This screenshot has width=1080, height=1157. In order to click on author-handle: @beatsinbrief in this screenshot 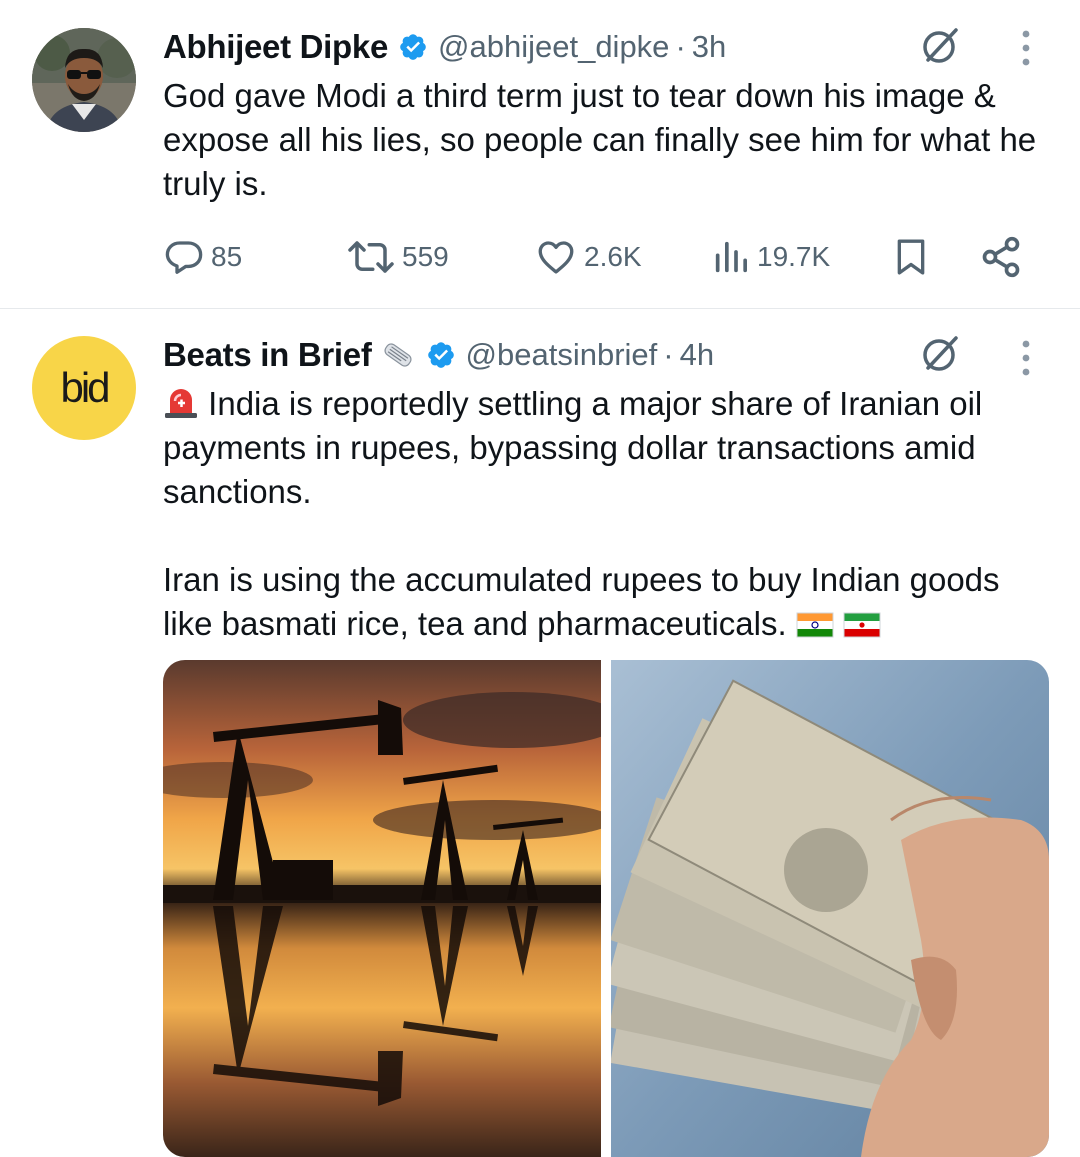, I will do `click(562, 355)`.